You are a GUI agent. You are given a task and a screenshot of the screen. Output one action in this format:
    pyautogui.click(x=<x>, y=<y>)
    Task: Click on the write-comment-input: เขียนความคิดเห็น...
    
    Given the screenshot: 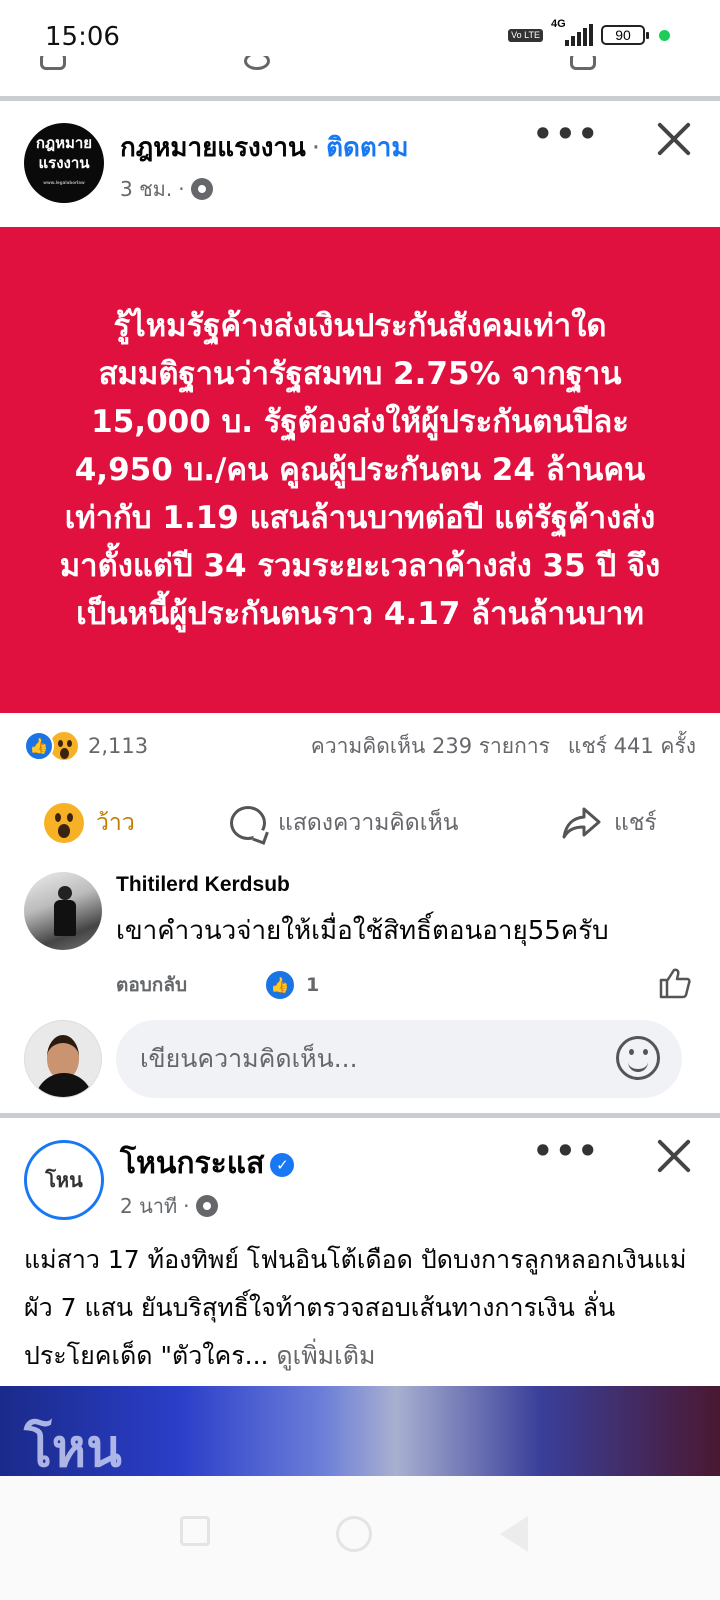 What is the action you would take?
    pyautogui.click(x=399, y=1059)
    